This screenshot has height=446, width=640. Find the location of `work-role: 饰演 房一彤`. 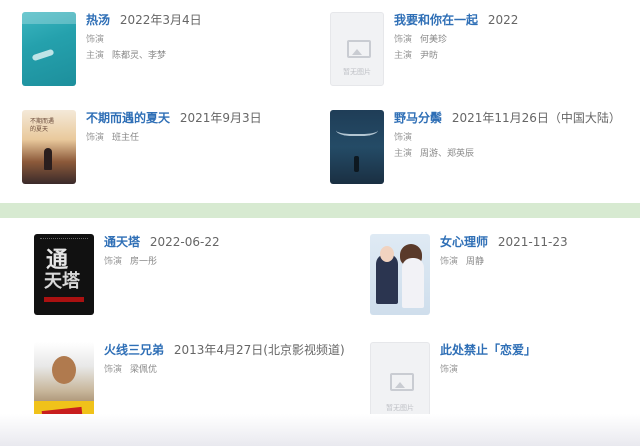

work-role: 饰演 房一彤 is located at coordinates (131, 262).